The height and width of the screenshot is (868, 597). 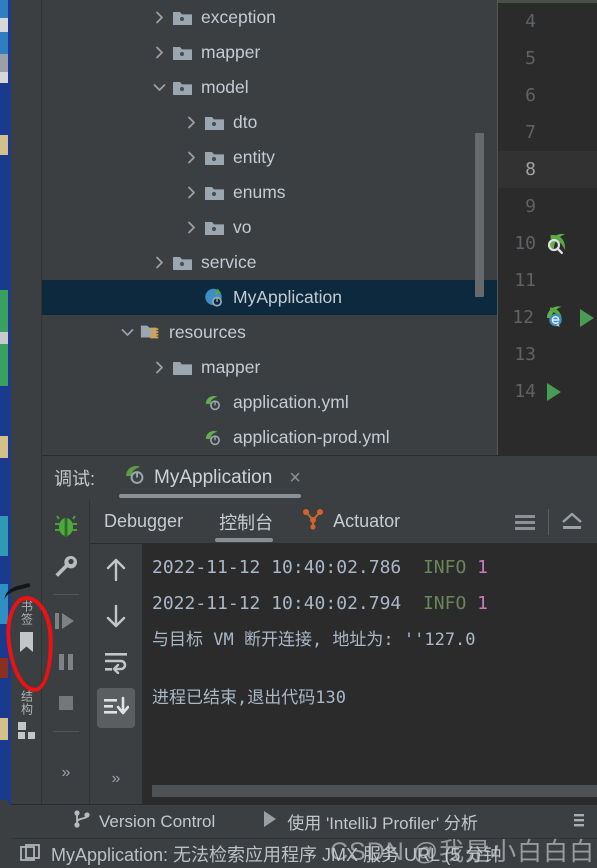 What do you see at coordinates (269, 402) in the screenshot?
I see `tree-row: application.yml` at bounding box center [269, 402].